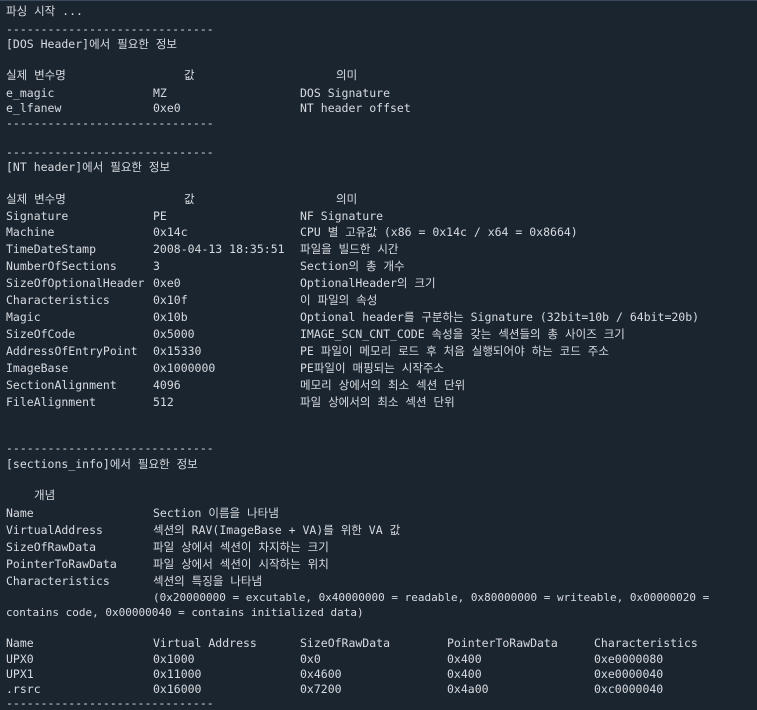 This screenshot has height=710, width=757. Describe the element at coordinates (502, 643) in the screenshot. I see `section-table-header: PointerToRawData` at that location.